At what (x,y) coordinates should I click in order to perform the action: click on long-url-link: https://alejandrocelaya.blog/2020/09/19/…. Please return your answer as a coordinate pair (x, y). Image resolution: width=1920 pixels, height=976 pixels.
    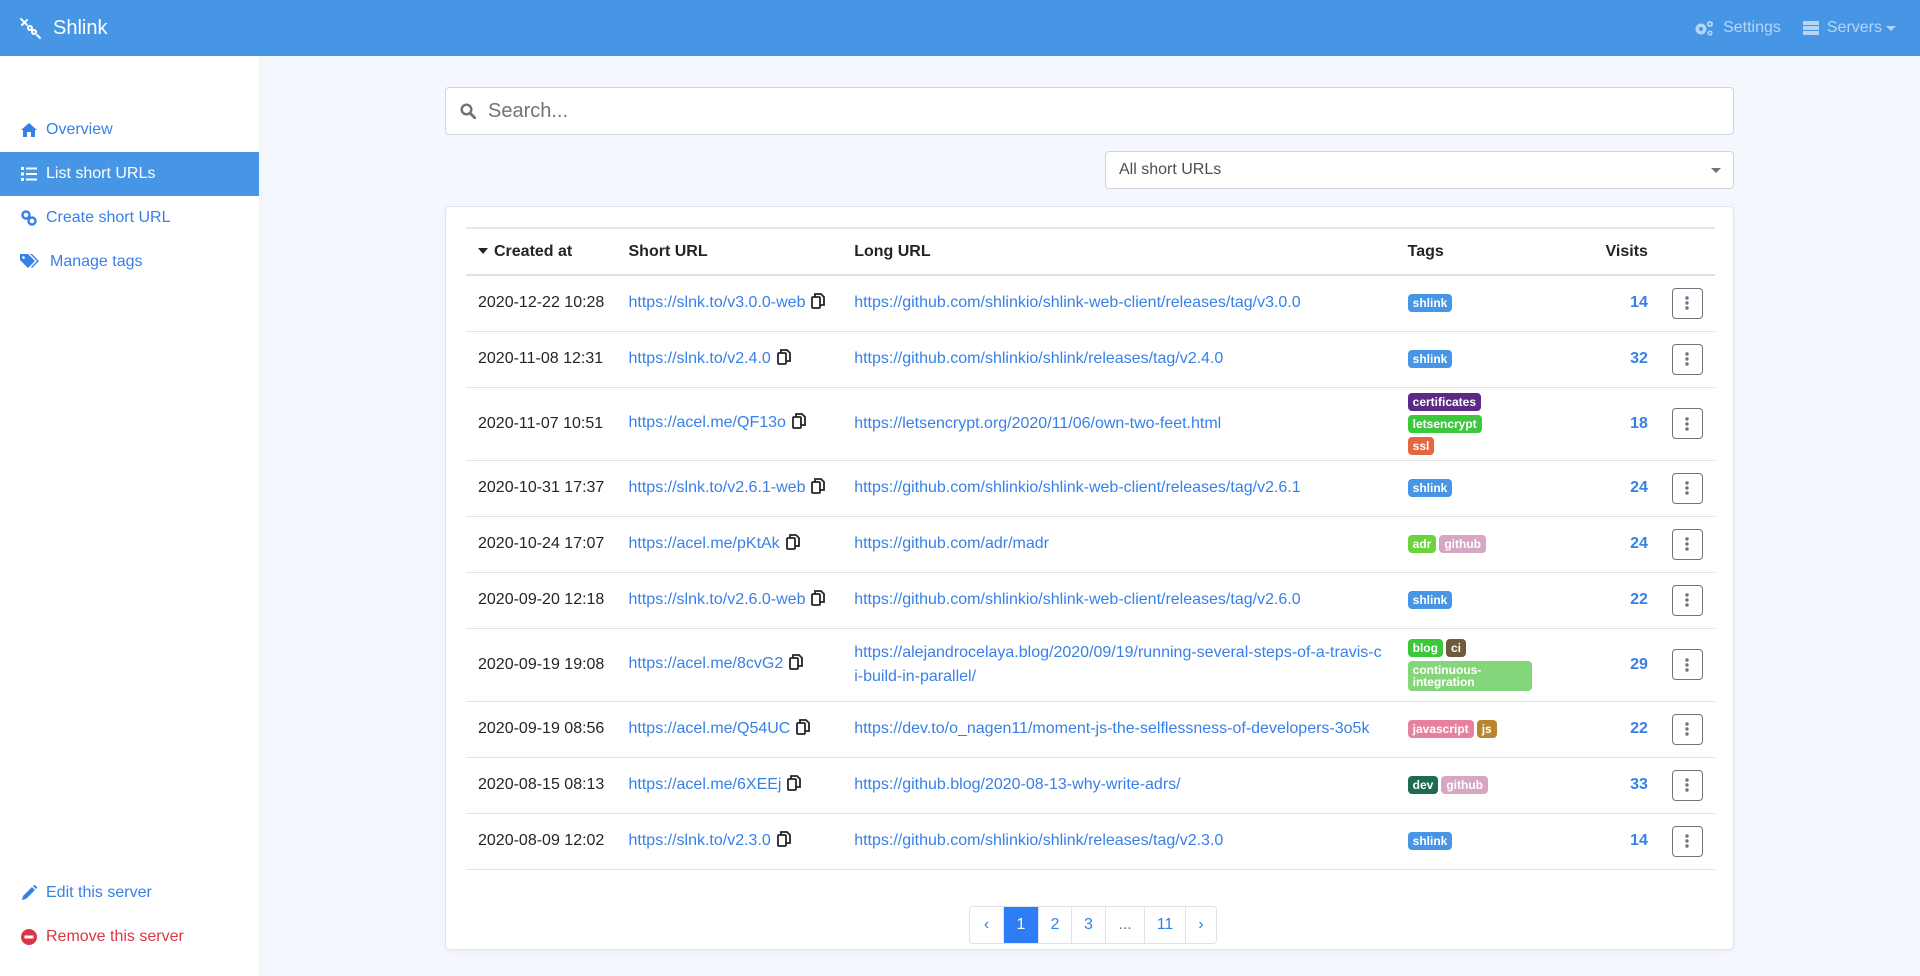
    Looking at the image, I should click on (1118, 665).